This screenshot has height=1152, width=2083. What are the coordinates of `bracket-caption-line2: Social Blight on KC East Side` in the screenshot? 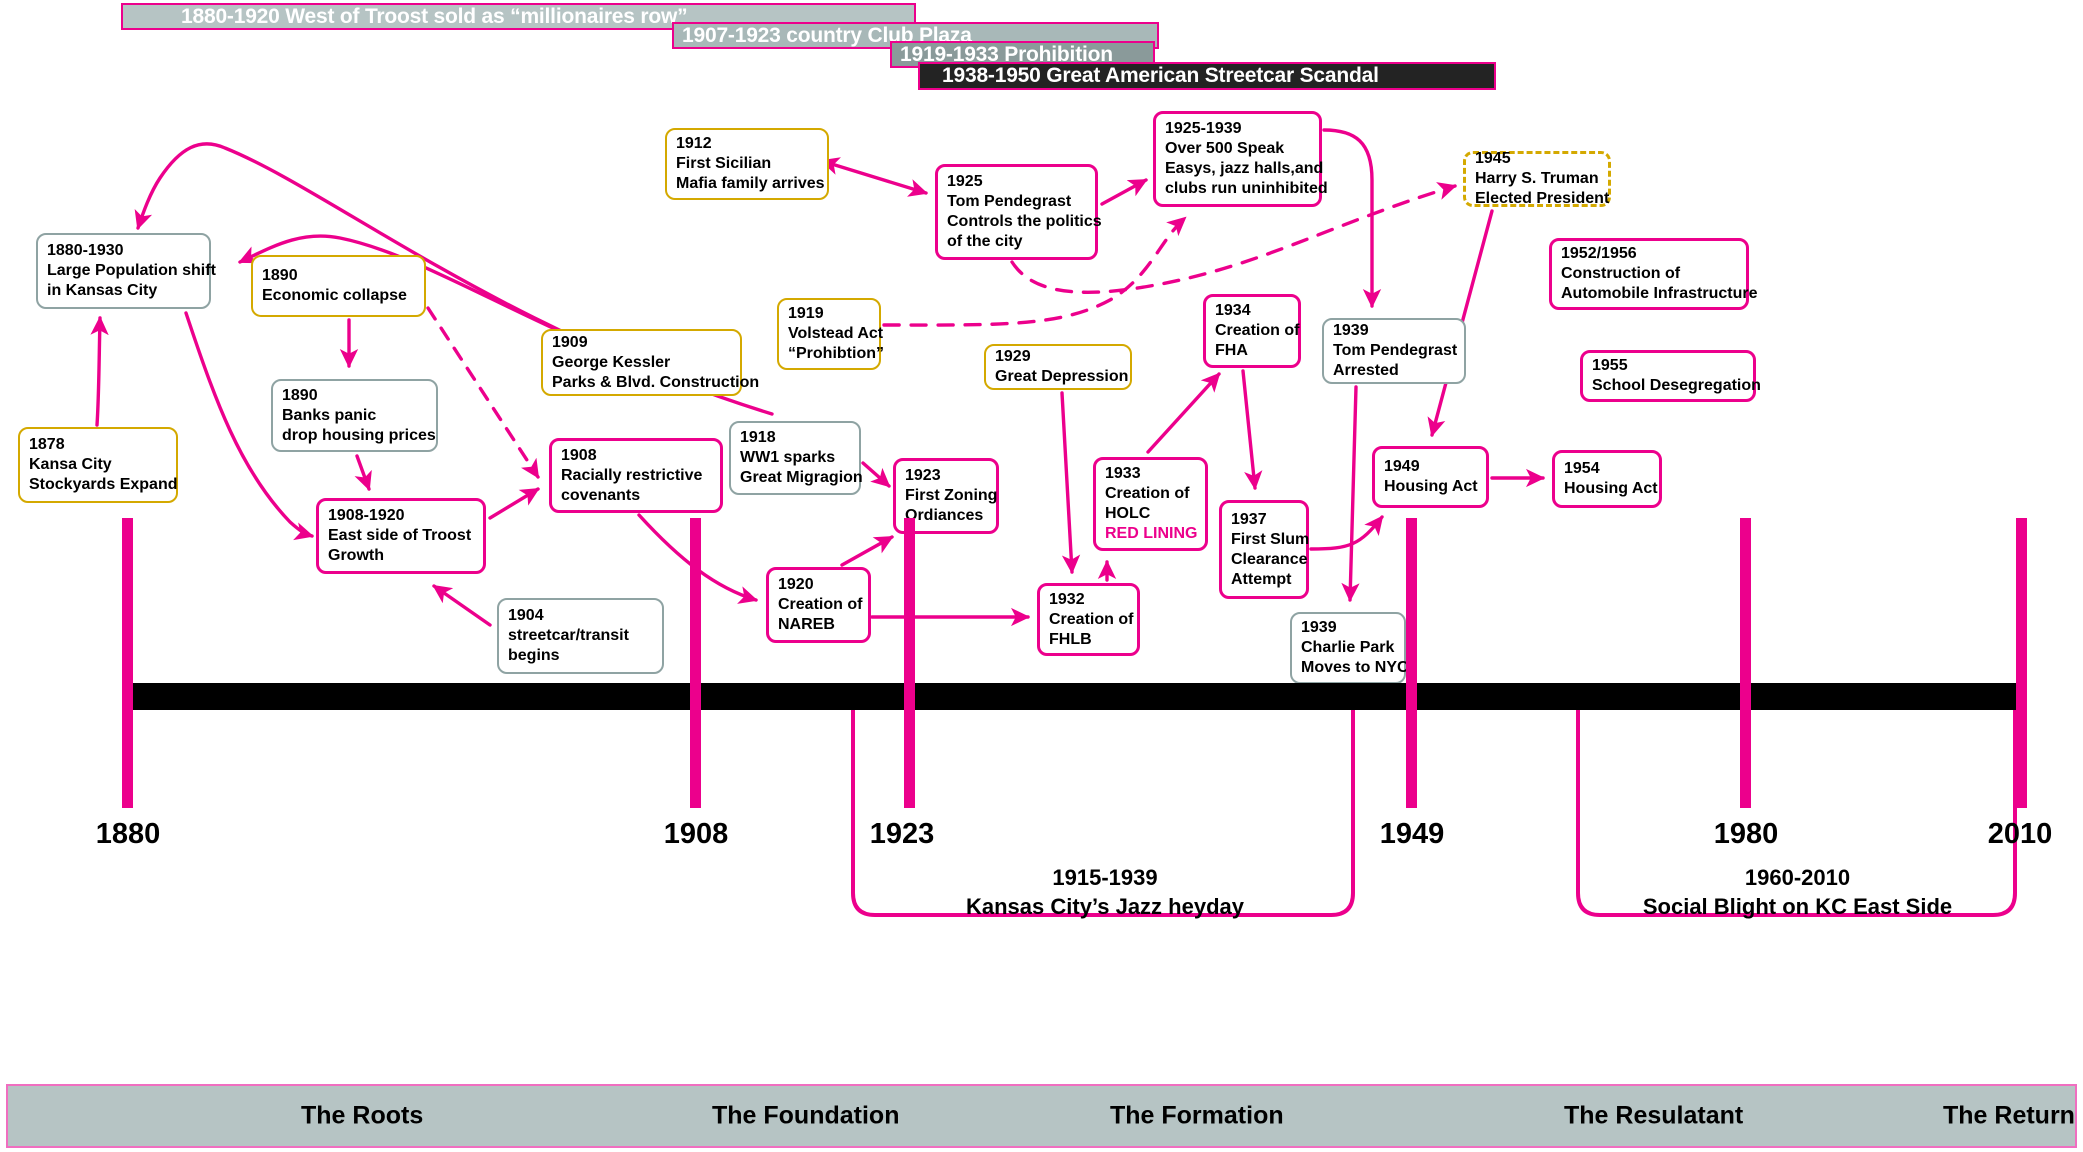 It's located at (1797, 906).